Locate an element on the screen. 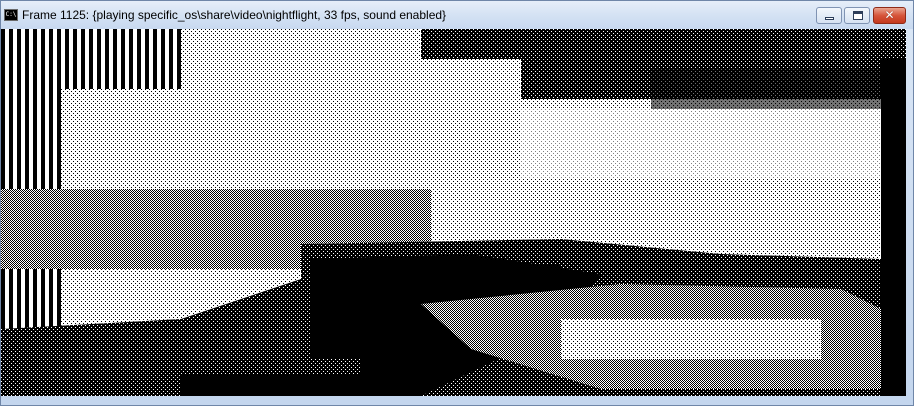  maximize-icon is located at coordinates (858, 15).